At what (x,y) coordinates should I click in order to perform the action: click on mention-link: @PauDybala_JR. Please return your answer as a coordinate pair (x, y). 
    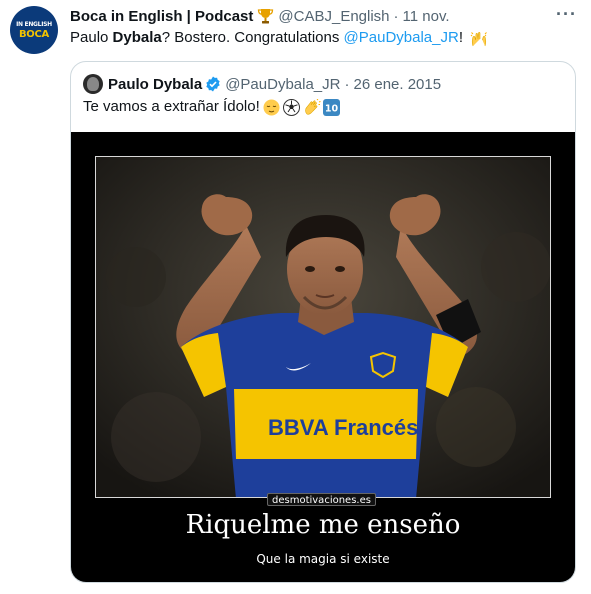
    Looking at the image, I should click on (401, 37).